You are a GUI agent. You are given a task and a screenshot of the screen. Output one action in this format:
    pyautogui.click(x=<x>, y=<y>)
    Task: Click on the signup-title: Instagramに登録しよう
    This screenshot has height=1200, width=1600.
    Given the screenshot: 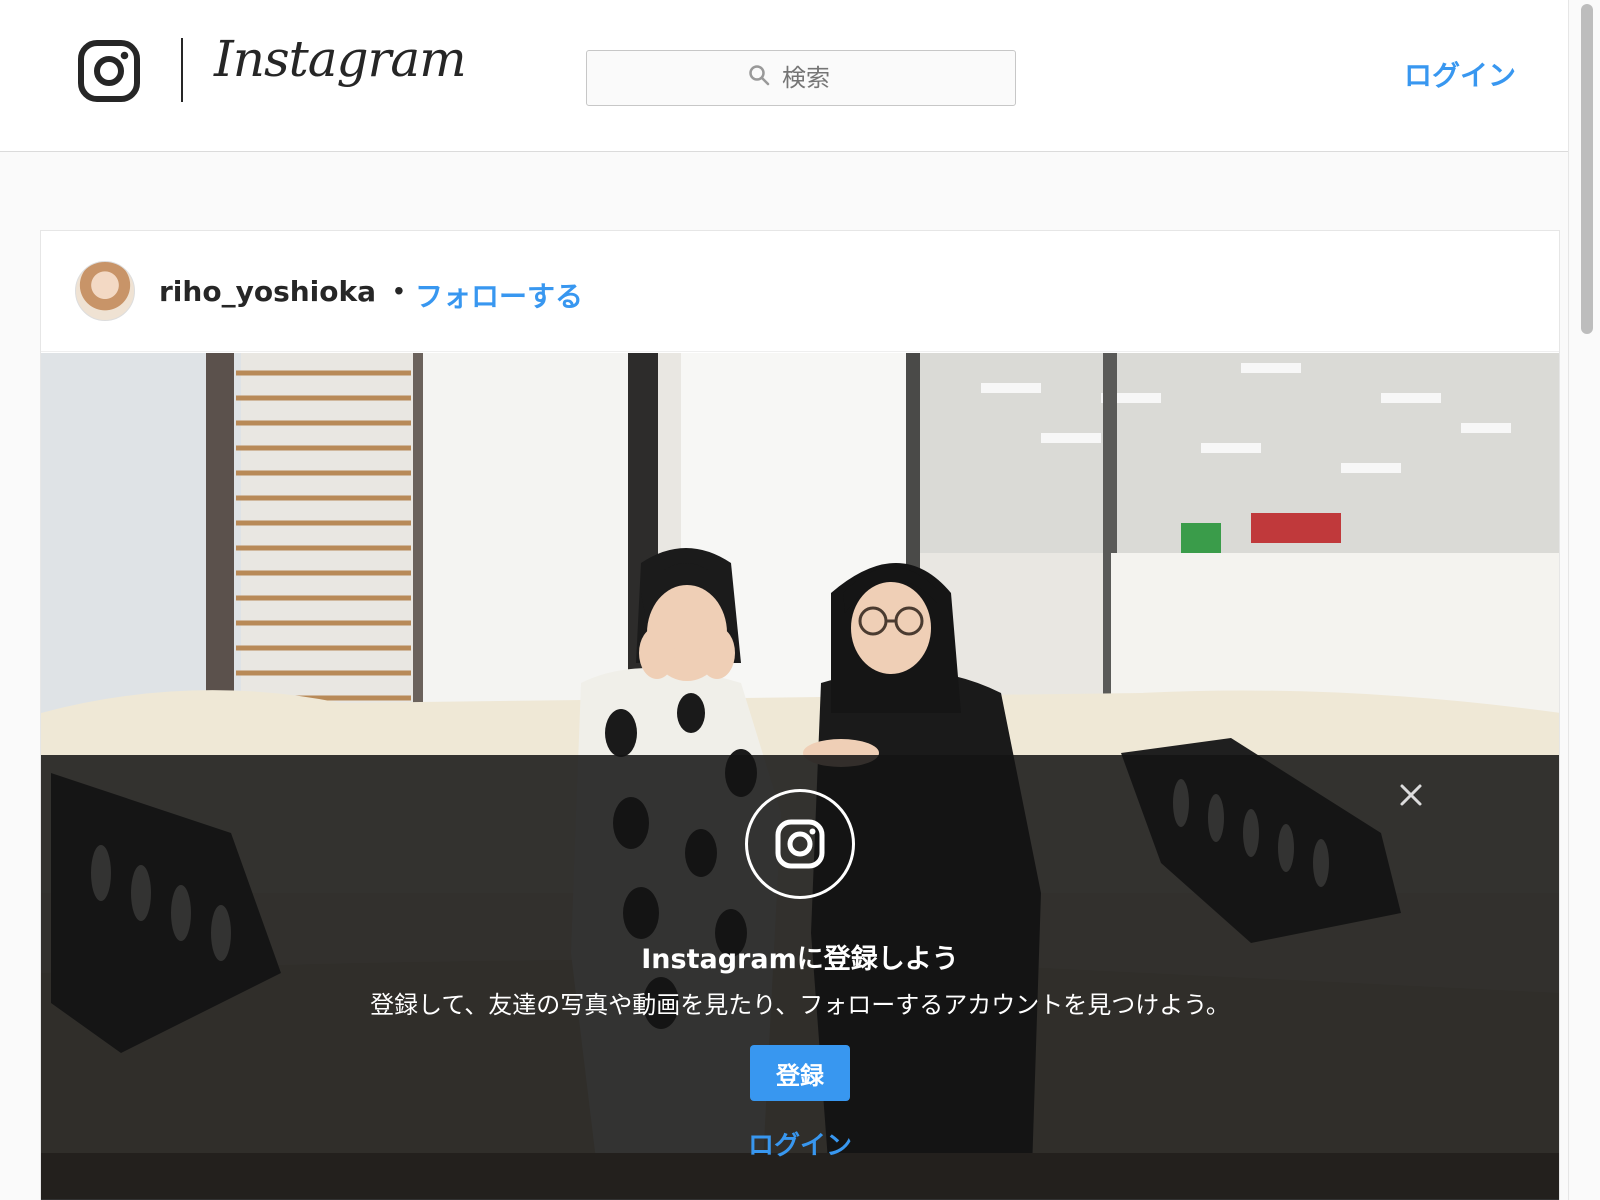 What is the action you would take?
    pyautogui.click(x=800, y=959)
    